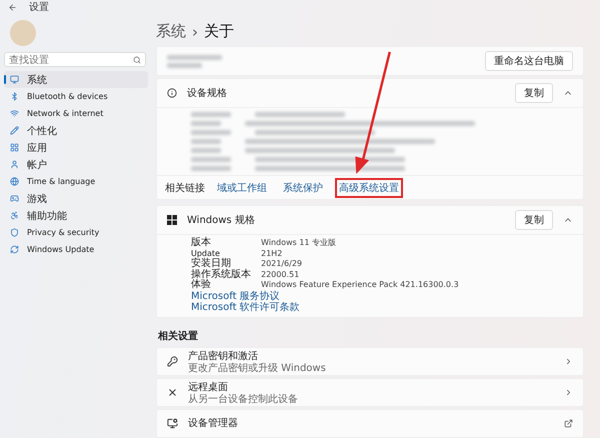 Image resolution: width=600 pixels, height=438 pixels. Describe the element at coordinates (137, 60) in the screenshot. I see `search-icon` at that location.